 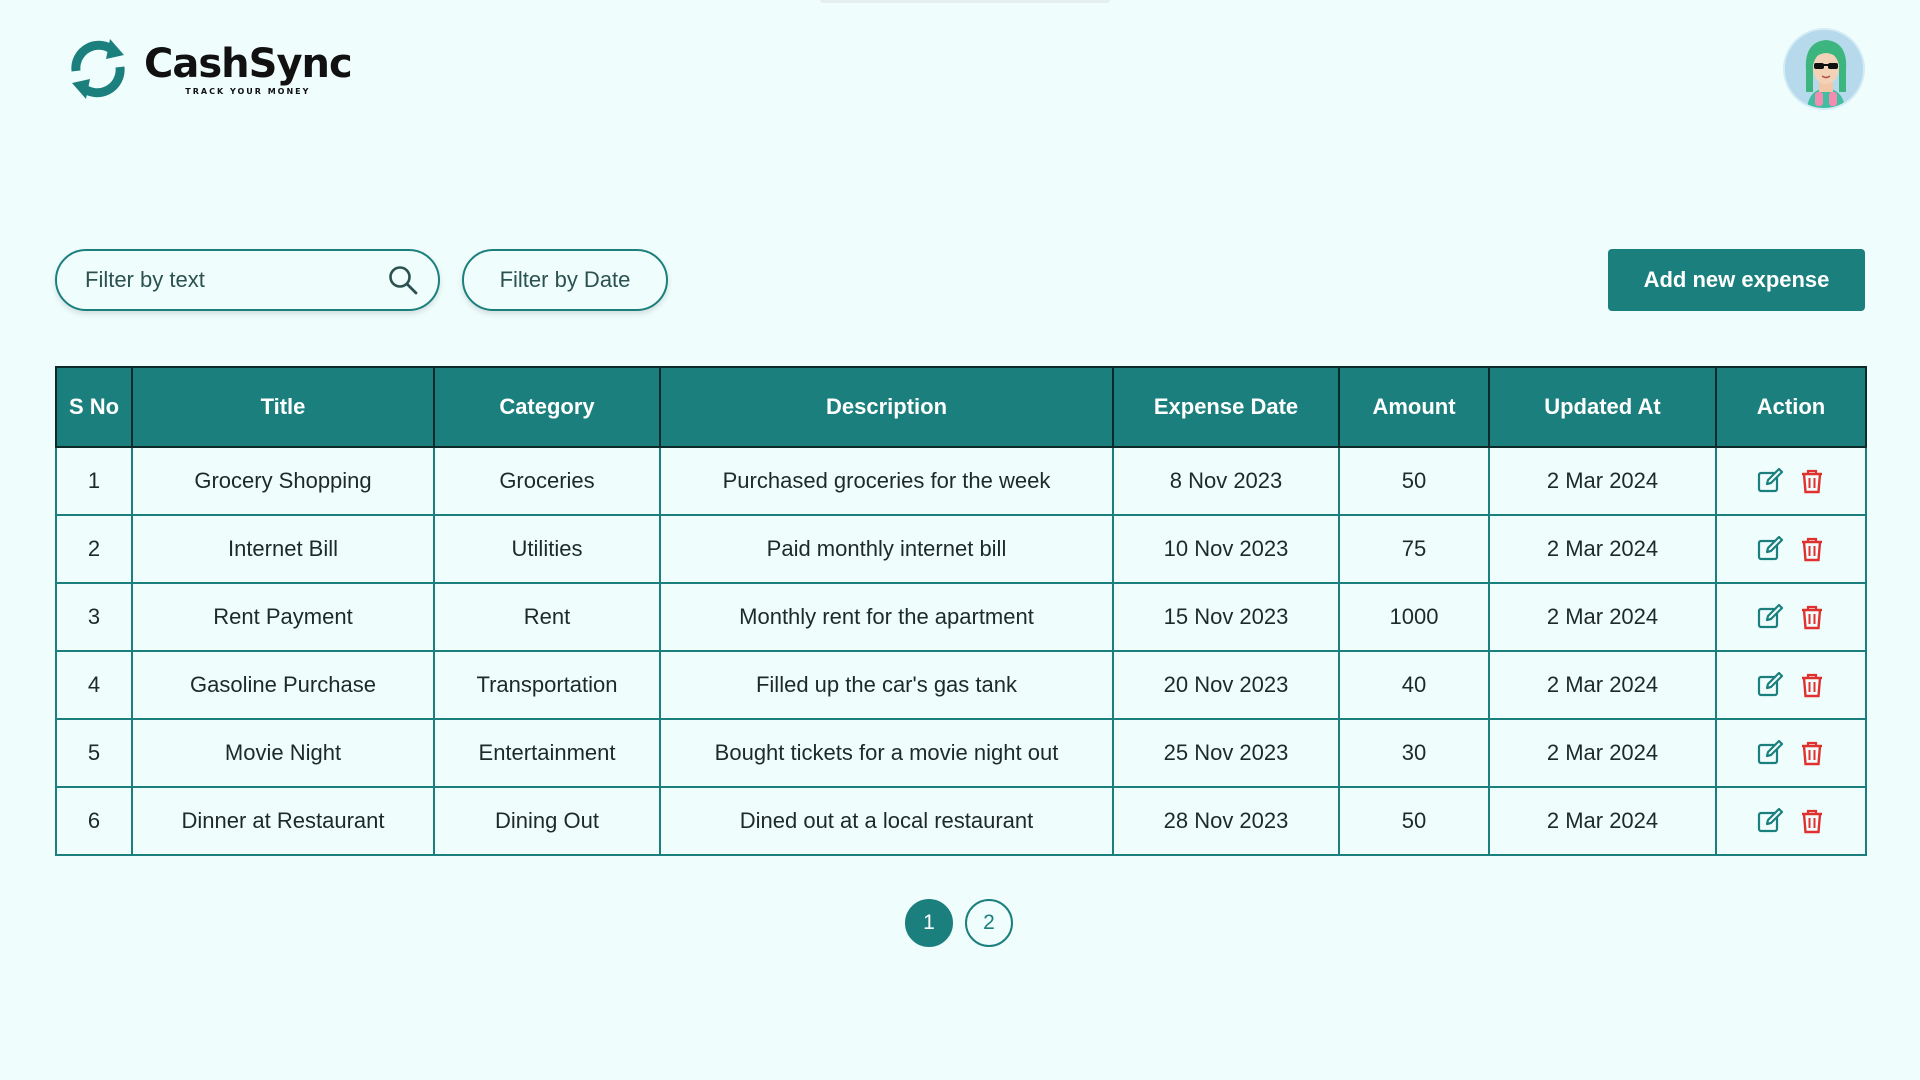 What do you see at coordinates (403, 280) in the screenshot?
I see `search-icon` at bounding box center [403, 280].